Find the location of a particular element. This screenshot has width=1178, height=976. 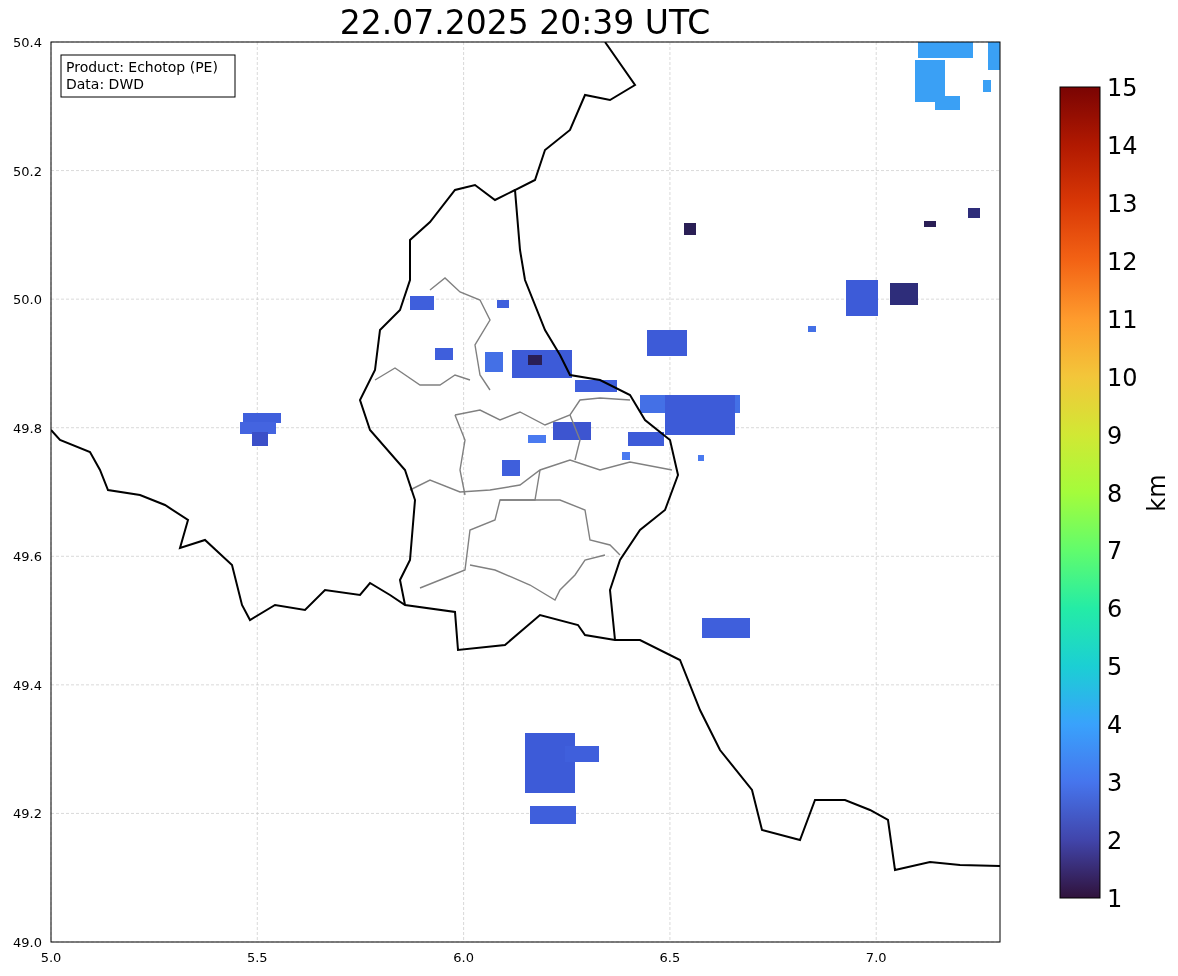

x-tick-label: 5.5 is located at coordinates (257, 957).